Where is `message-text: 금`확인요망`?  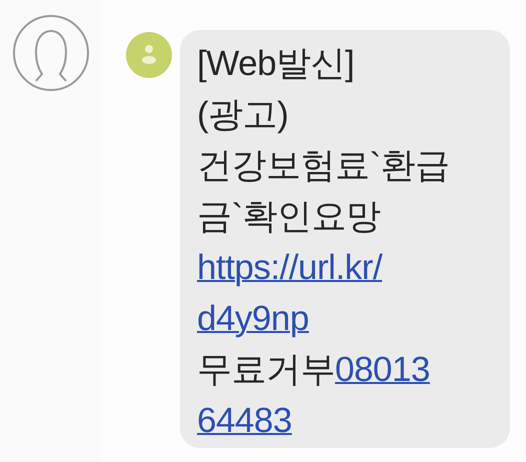 message-text: 금`확인요망 is located at coordinates (289, 216).